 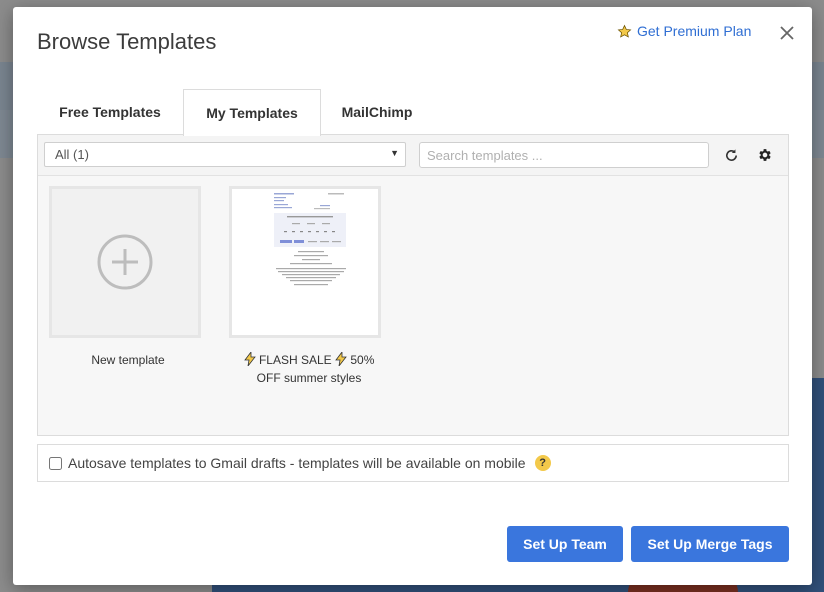 What do you see at coordinates (624, 31) in the screenshot?
I see `star-icon` at bounding box center [624, 31].